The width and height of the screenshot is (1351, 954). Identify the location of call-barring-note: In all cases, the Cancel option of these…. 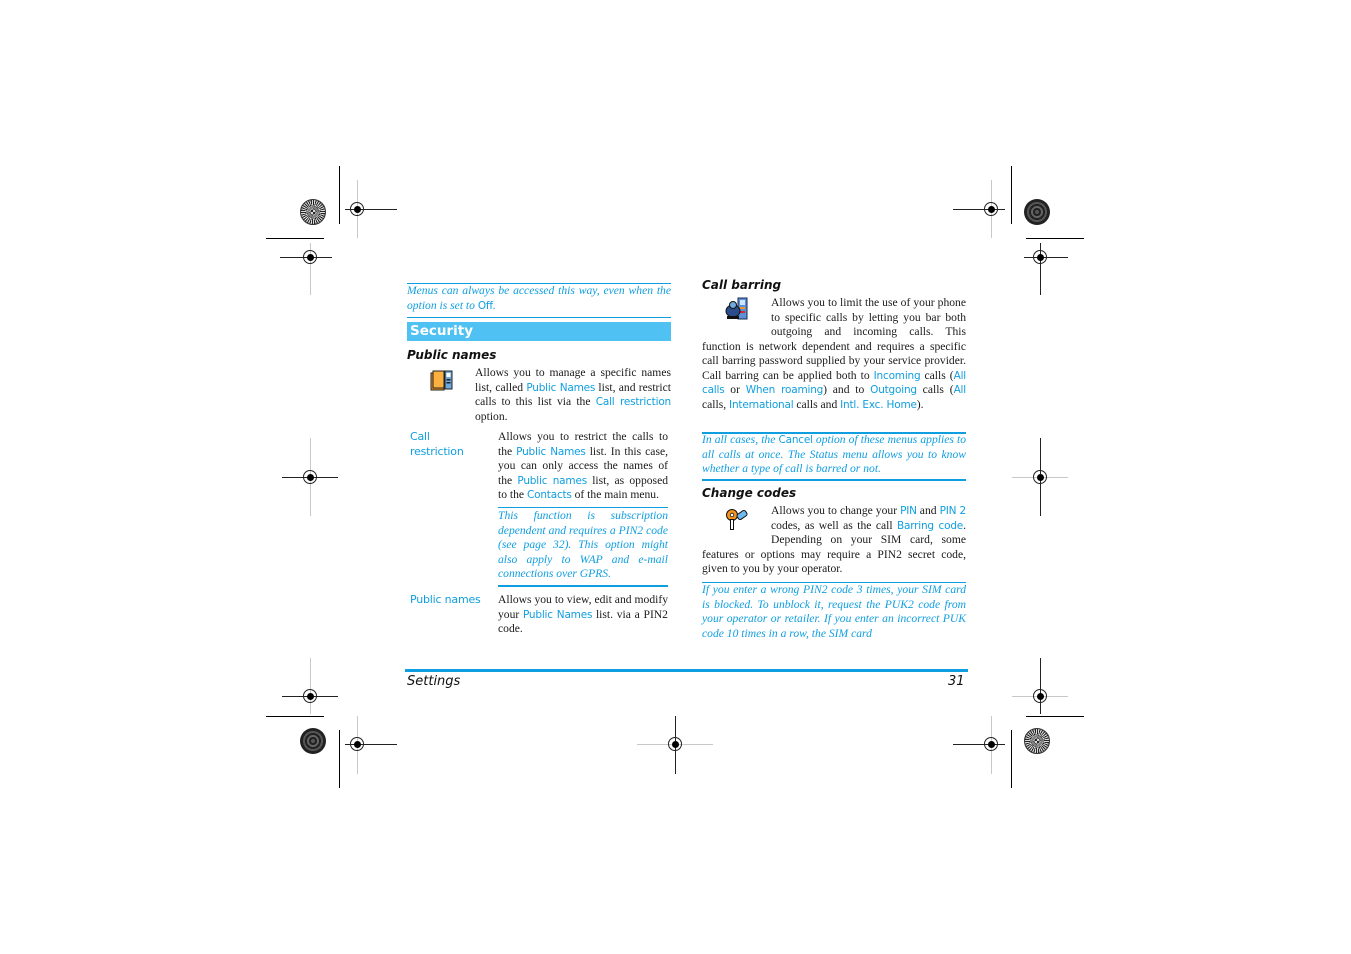
(834, 454).